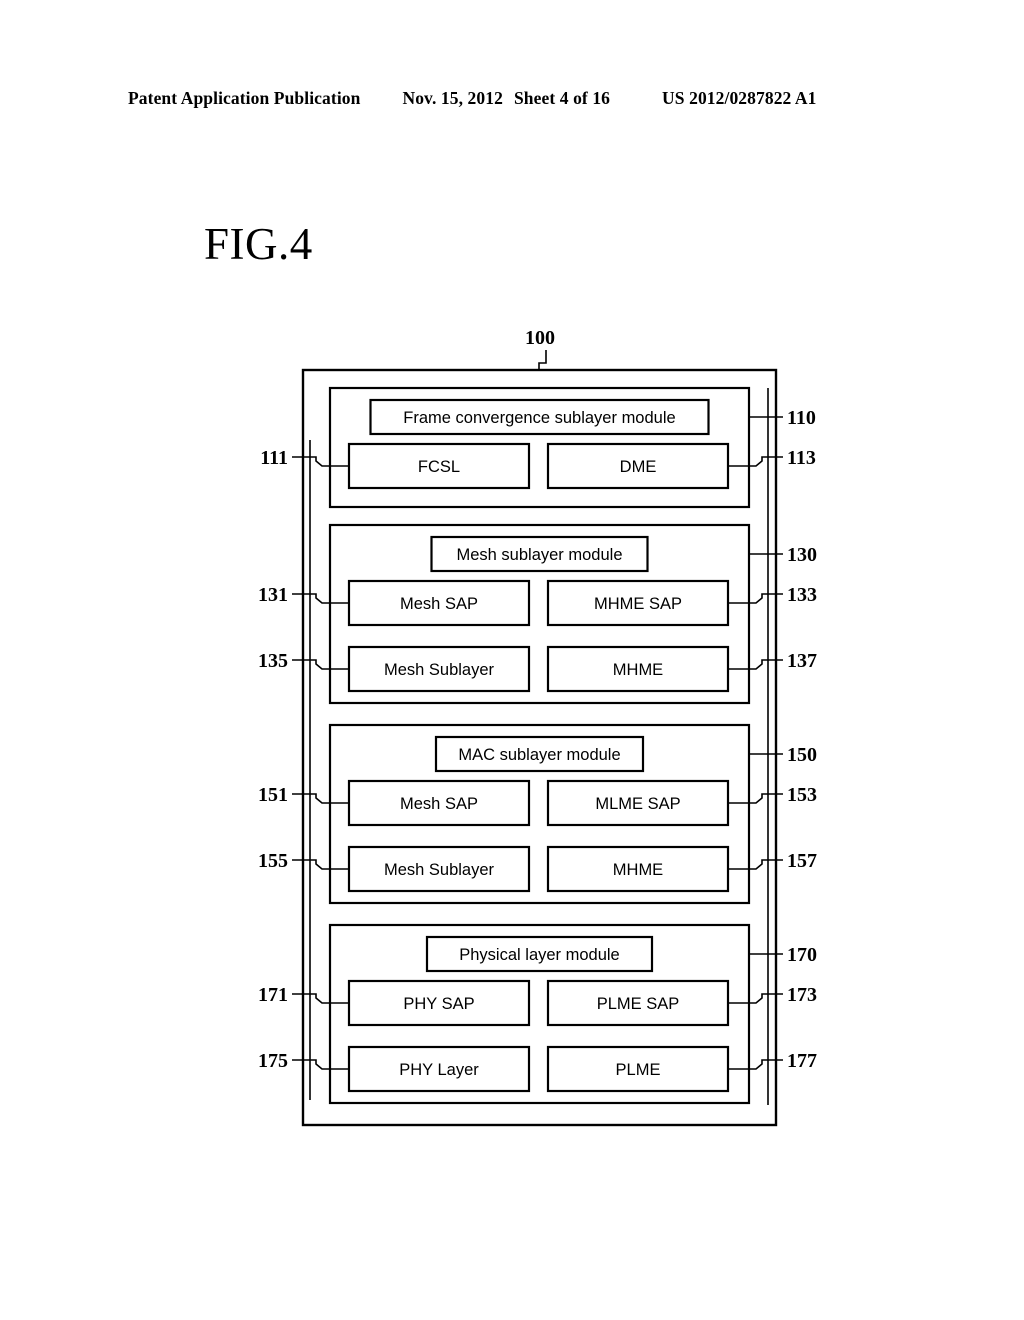 The height and width of the screenshot is (1320, 1024). What do you see at coordinates (439, 467) in the screenshot?
I see `sub-box-label-0-0-left: FCSL` at bounding box center [439, 467].